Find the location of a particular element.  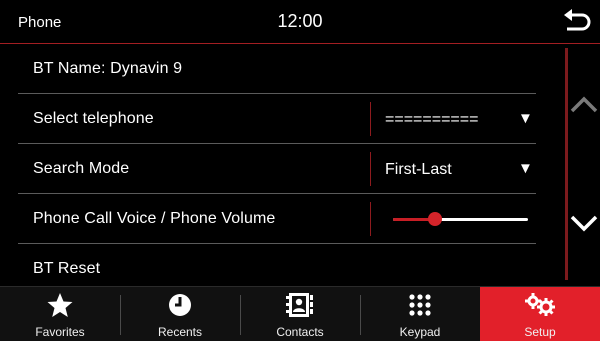

nav-label: Keypad is located at coordinates (420, 332).